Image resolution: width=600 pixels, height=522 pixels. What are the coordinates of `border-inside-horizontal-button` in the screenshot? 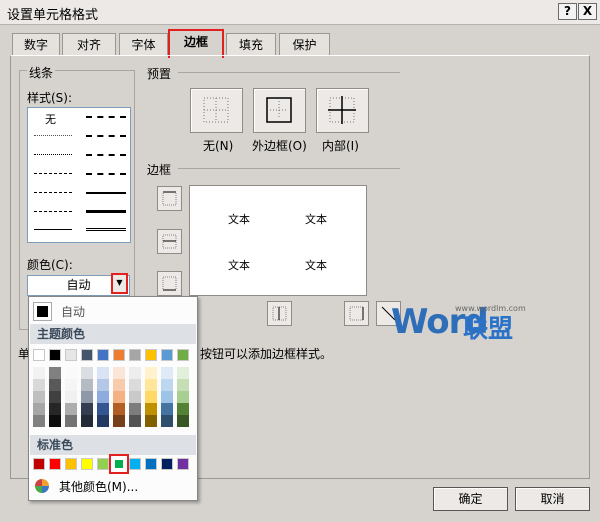 It's located at (169, 241).